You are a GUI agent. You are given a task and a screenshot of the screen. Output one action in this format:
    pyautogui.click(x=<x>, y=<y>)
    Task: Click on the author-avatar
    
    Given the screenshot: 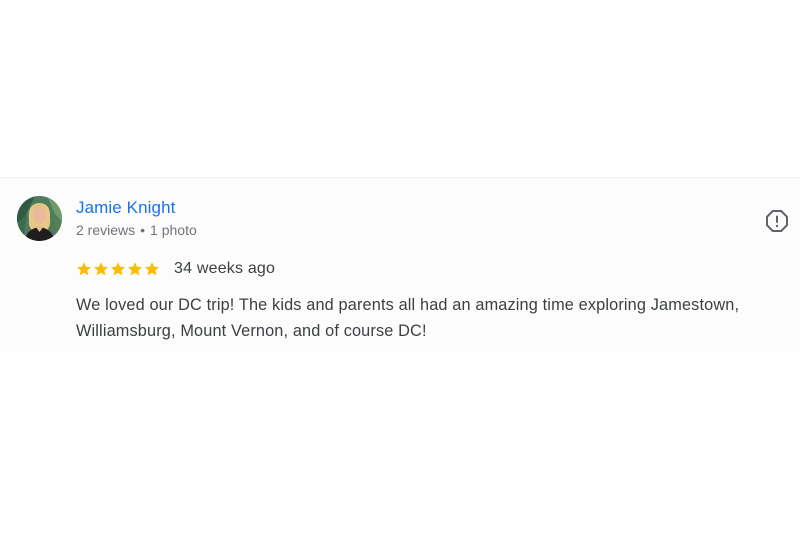 What is the action you would take?
    pyautogui.click(x=39, y=218)
    